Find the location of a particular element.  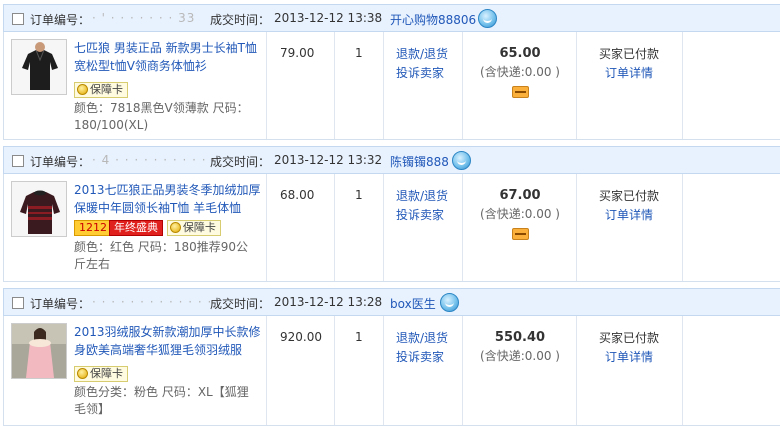

order-number-value: · · · · · · · · · · · · · is located at coordinates (152, 302).